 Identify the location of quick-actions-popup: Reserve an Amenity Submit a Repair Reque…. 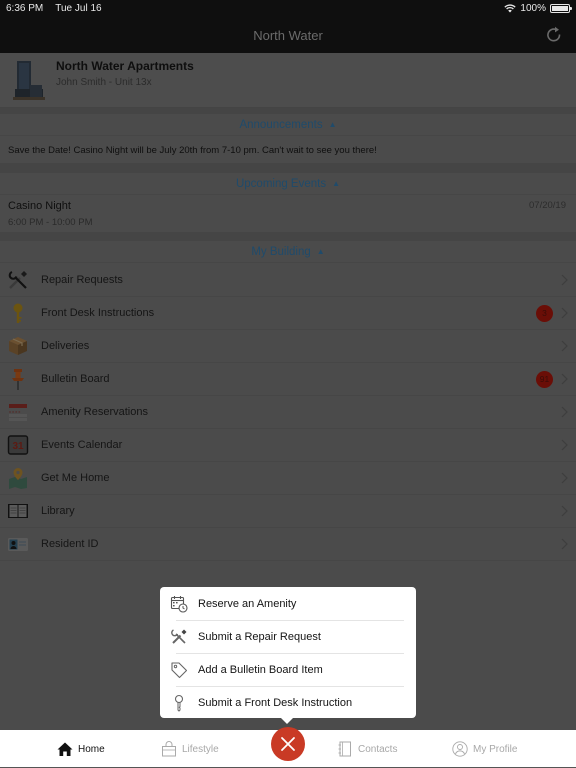
(288, 655).